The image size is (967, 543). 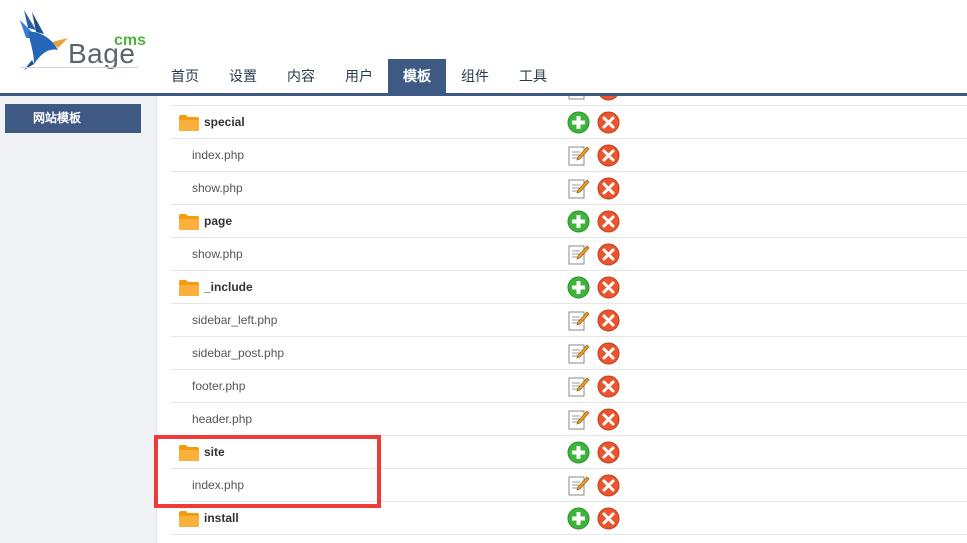 I want to click on folder-name: special, so click(x=224, y=122).